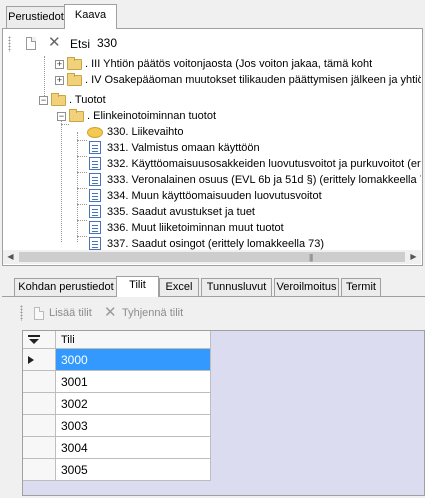 Image resolution: width=425 pixels, height=498 pixels. I want to click on clear-accounts-label: Tyhjennä tilit, so click(153, 313).